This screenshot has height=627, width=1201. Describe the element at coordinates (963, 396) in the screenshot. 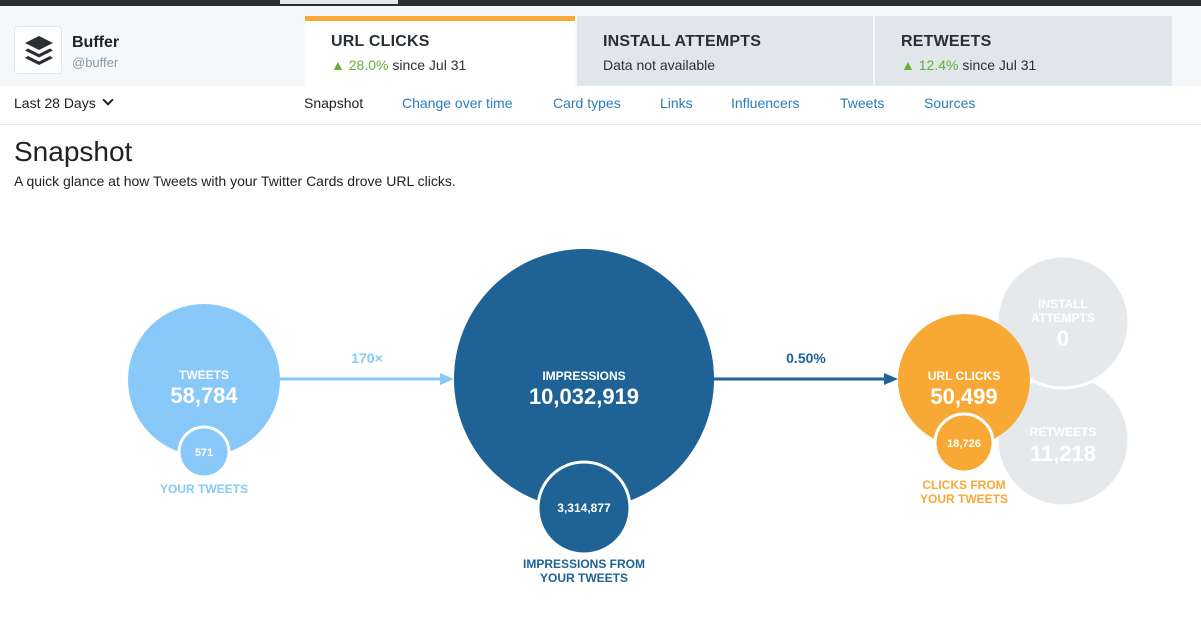

I see `url-clicks-value: 50,499` at that location.